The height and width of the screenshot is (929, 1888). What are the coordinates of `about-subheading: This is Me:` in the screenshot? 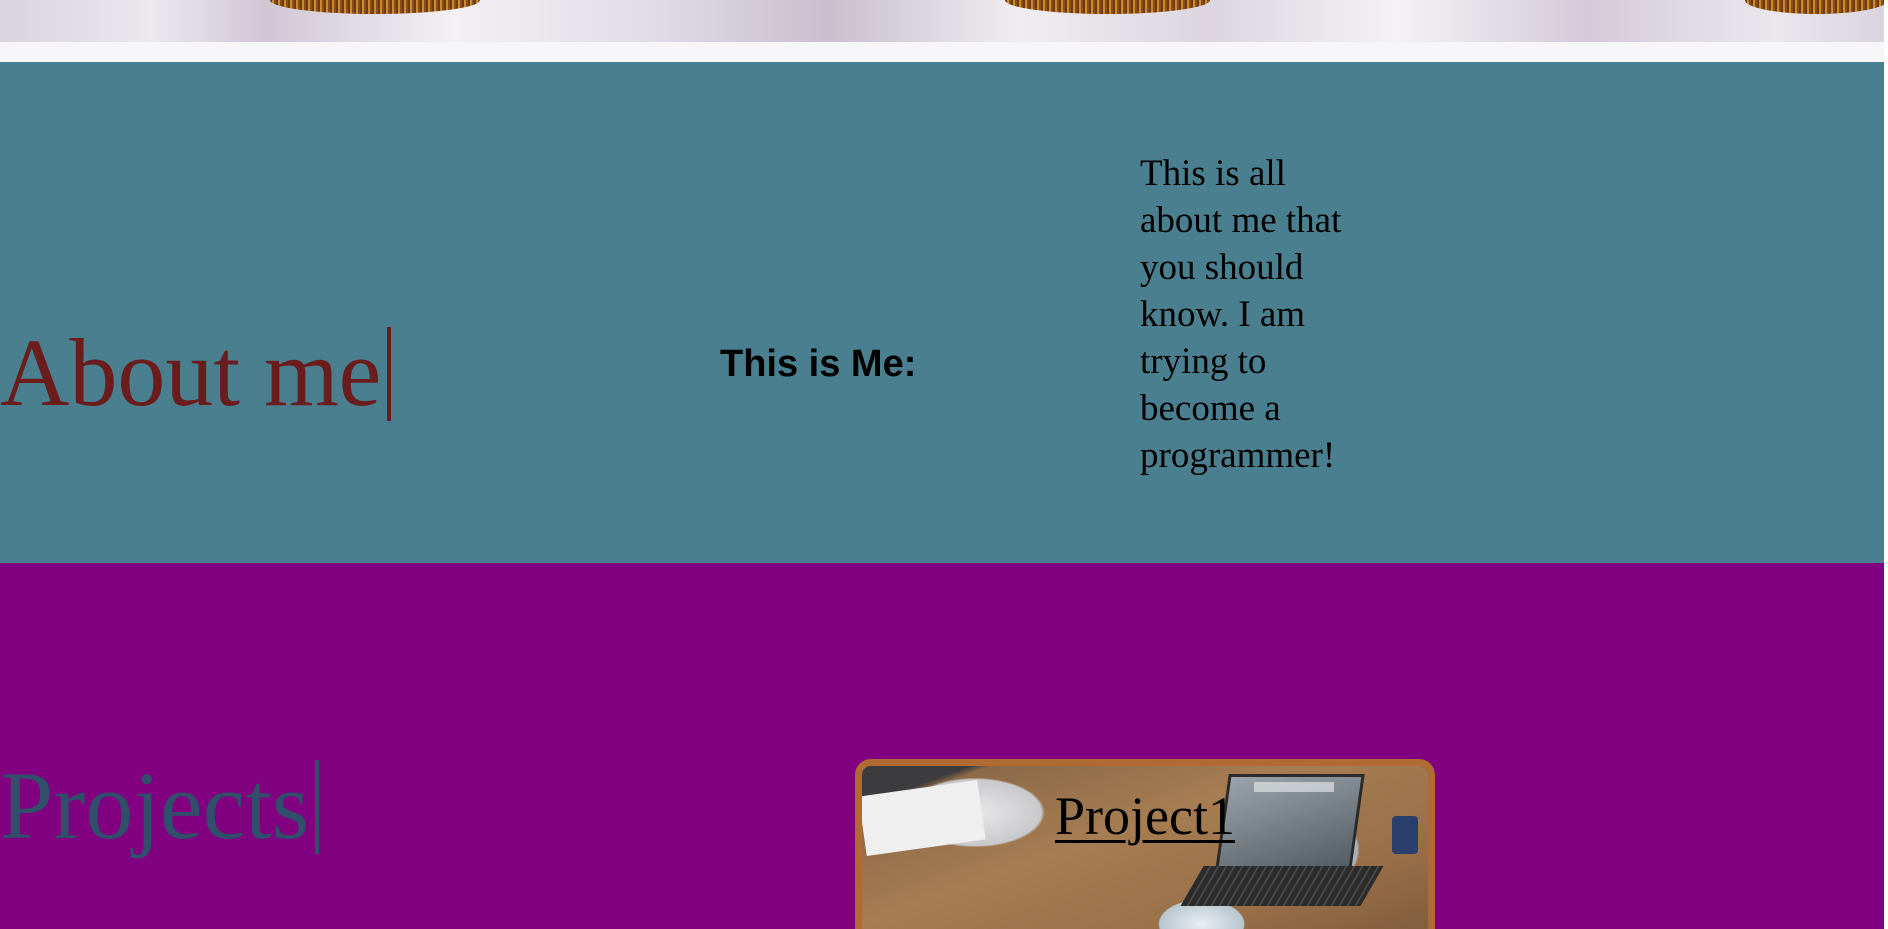 It's located at (818, 364).